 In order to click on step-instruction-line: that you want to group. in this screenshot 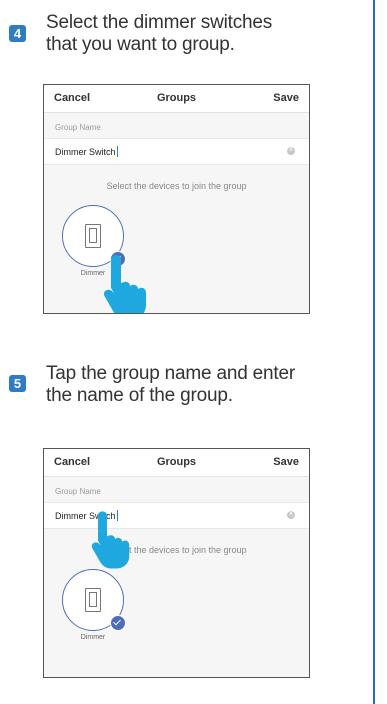, I will do `click(140, 44)`.